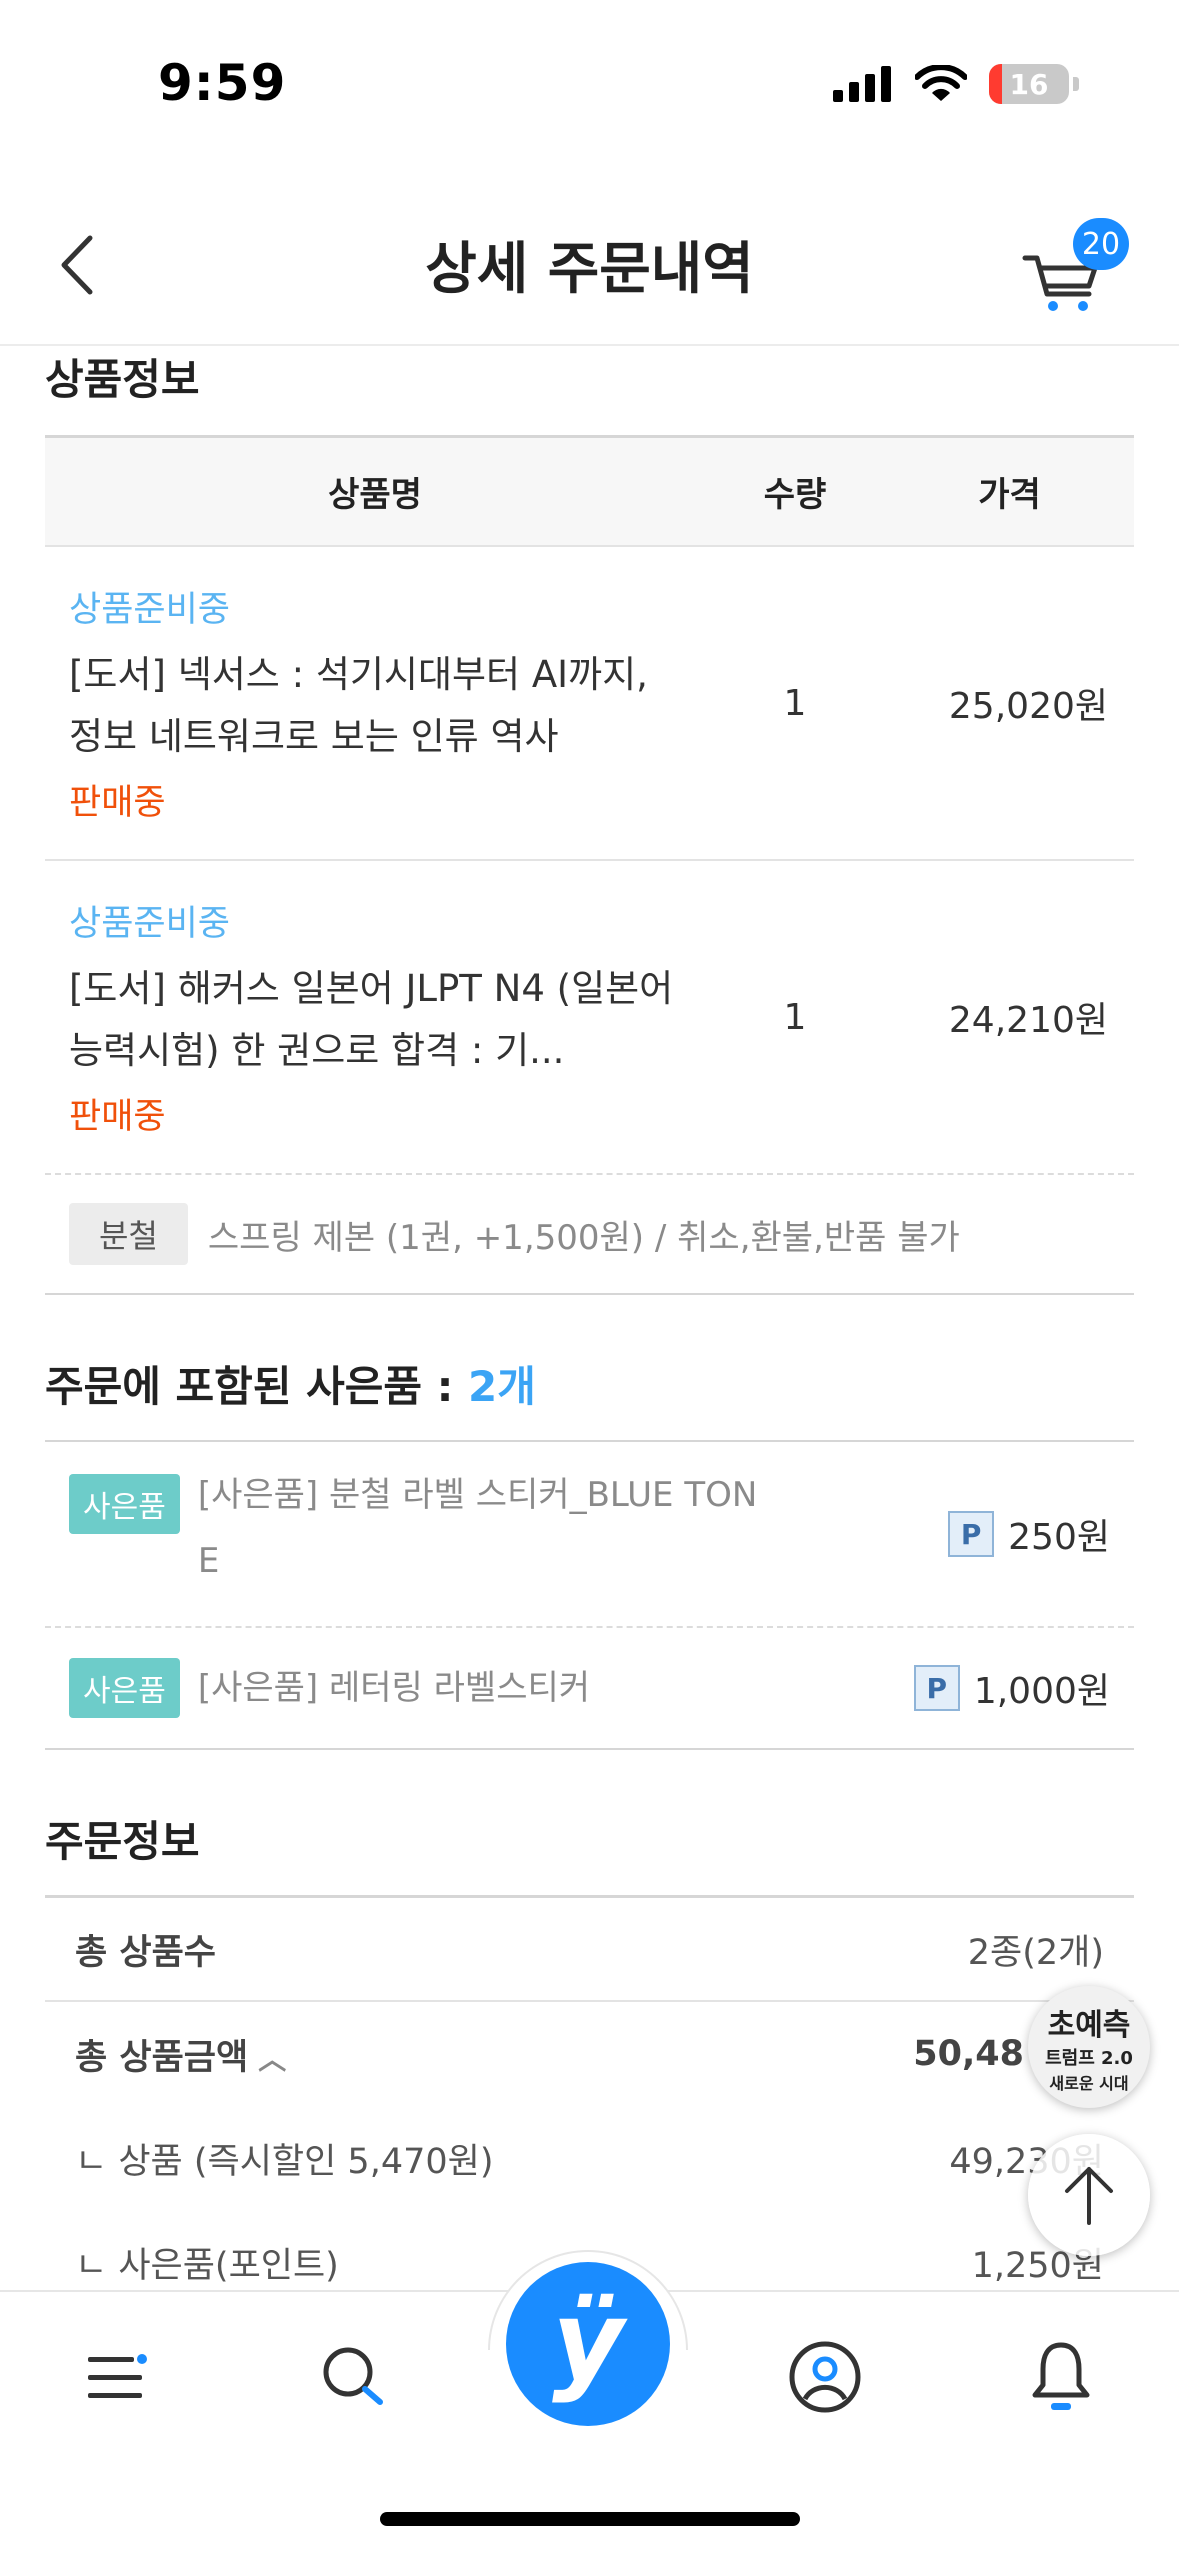 Image resolution: width=1179 pixels, height=2556 pixels. I want to click on promo-line-2: 트럼프 2.0, so click(1089, 2058).